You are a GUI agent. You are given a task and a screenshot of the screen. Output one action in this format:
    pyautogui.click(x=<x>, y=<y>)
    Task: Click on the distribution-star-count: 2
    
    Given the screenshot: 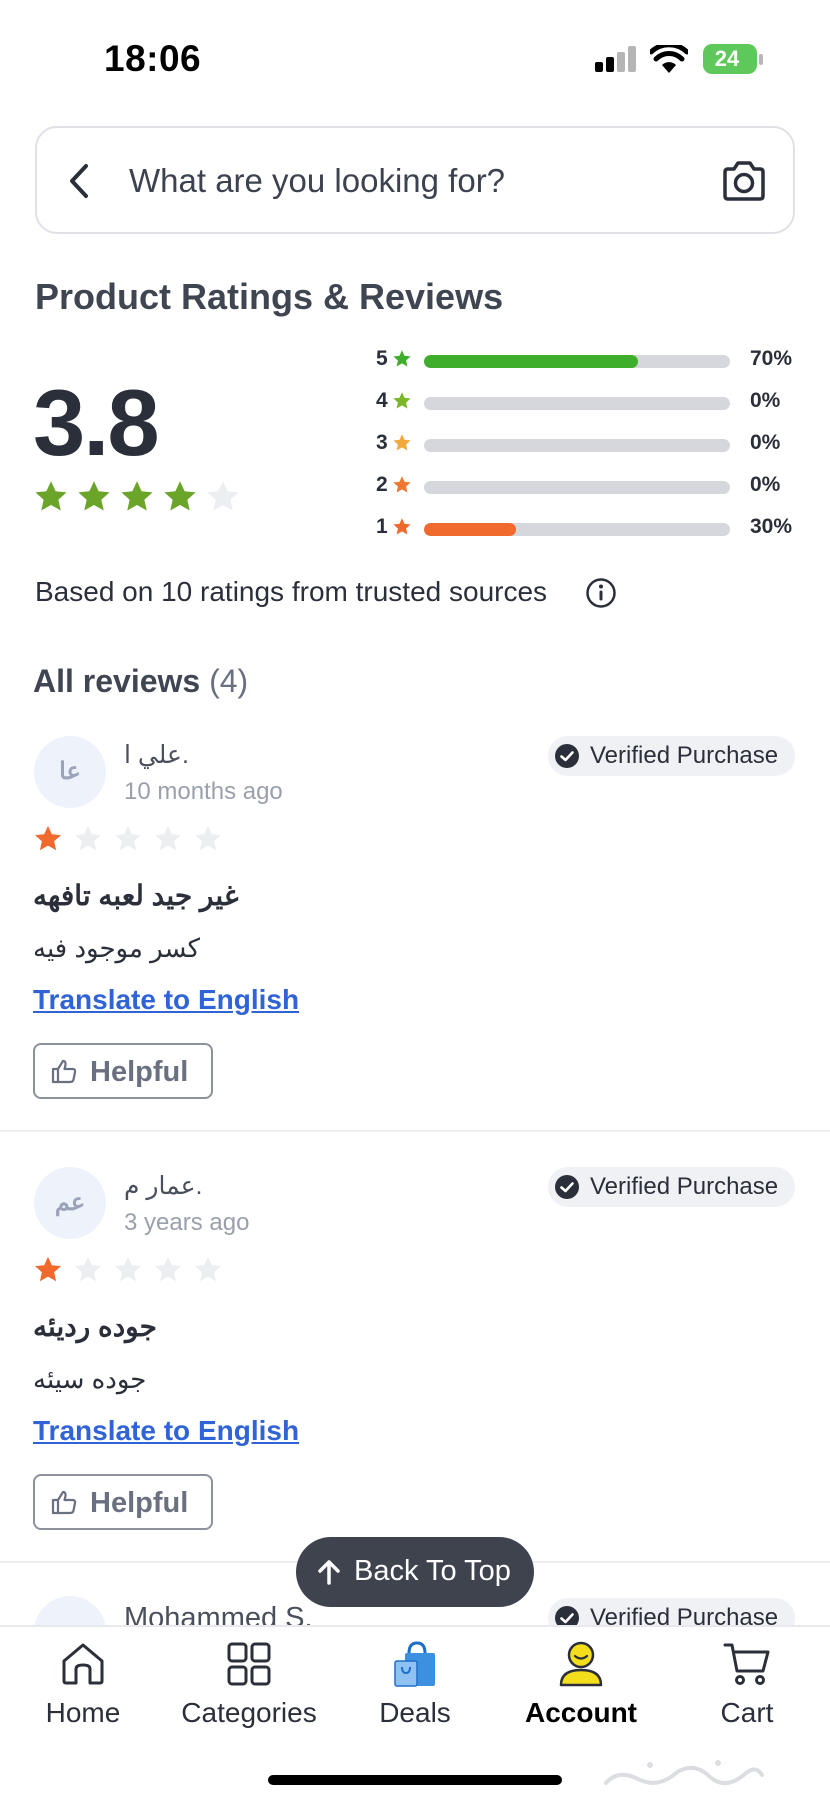 What is the action you would take?
    pyautogui.click(x=382, y=484)
    